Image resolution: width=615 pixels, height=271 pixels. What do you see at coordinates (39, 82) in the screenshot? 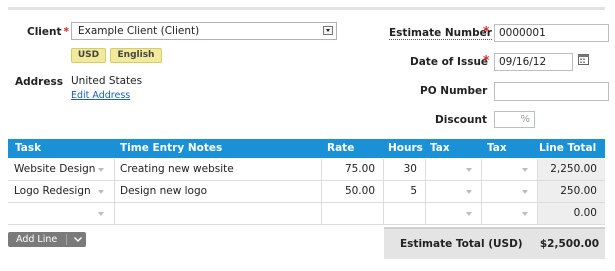
I see `address-label: Address` at bounding box center [39, 82].